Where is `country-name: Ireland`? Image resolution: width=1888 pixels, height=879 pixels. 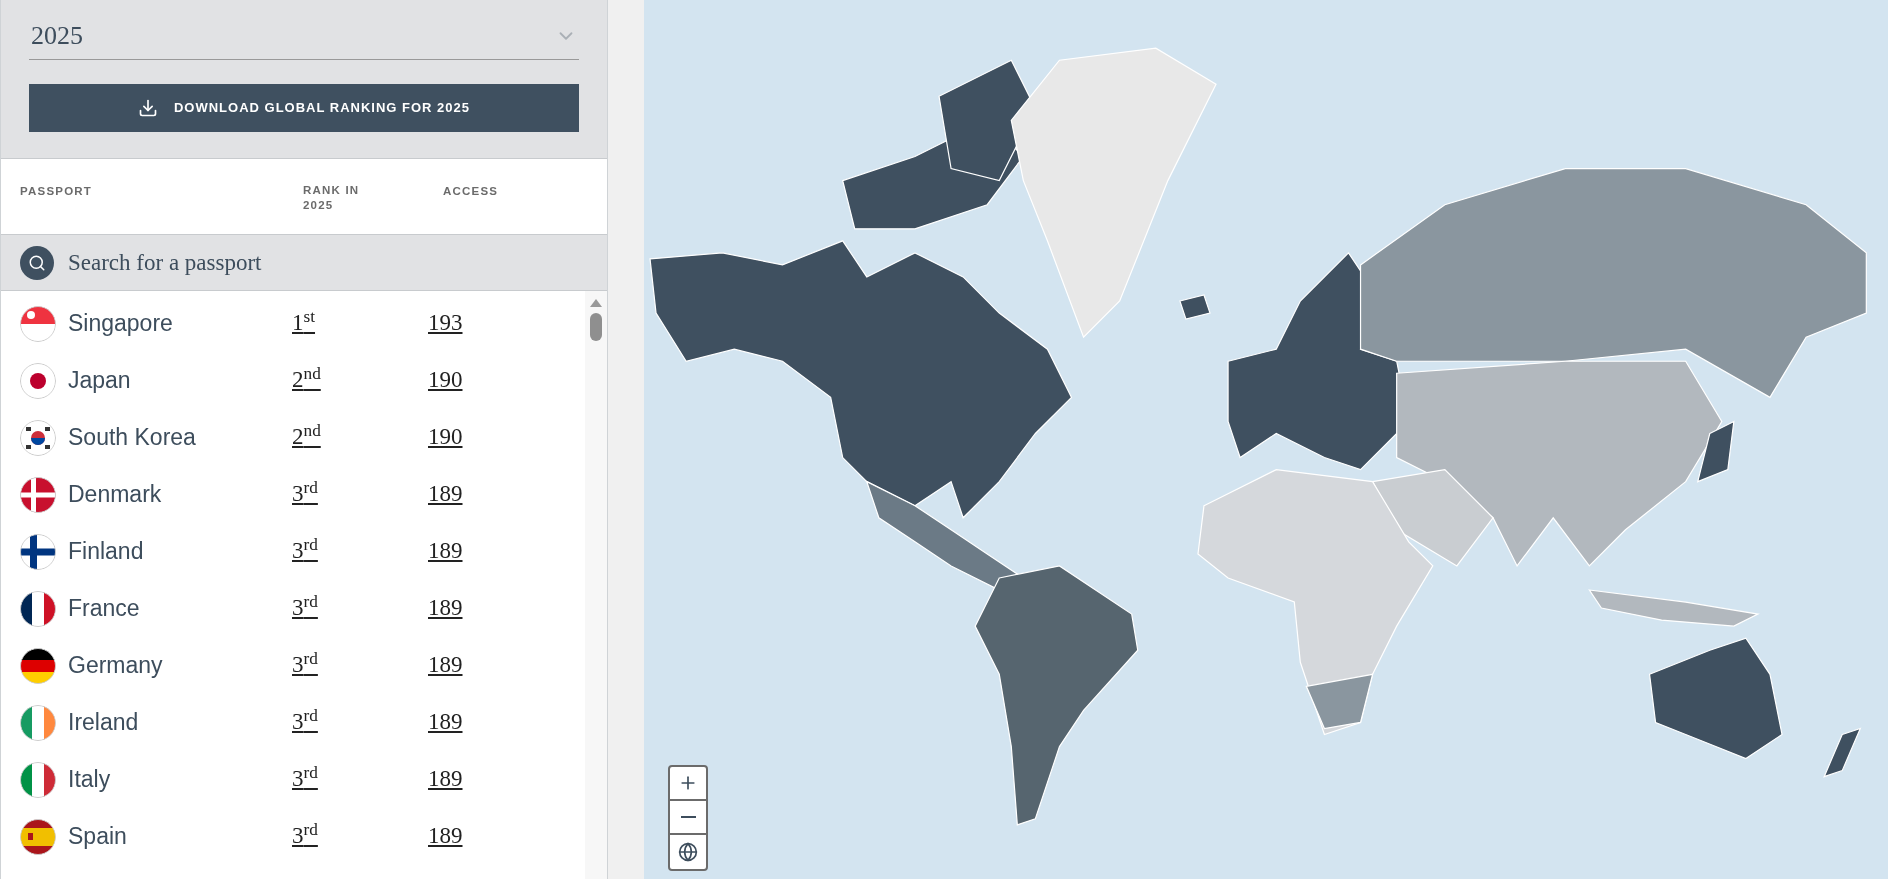
country-name: Ireland is located at coordinates (104, 723).